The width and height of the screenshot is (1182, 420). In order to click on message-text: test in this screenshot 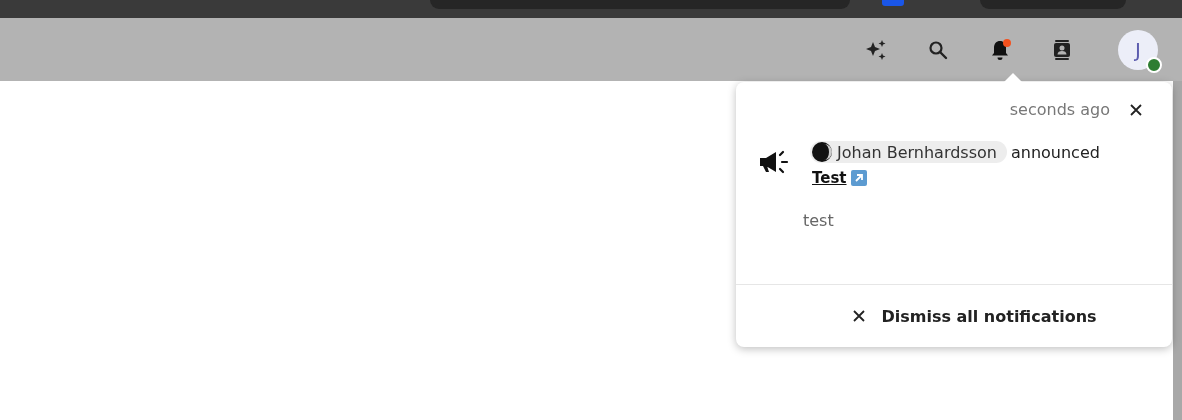, I will do `click(819, 220)`.